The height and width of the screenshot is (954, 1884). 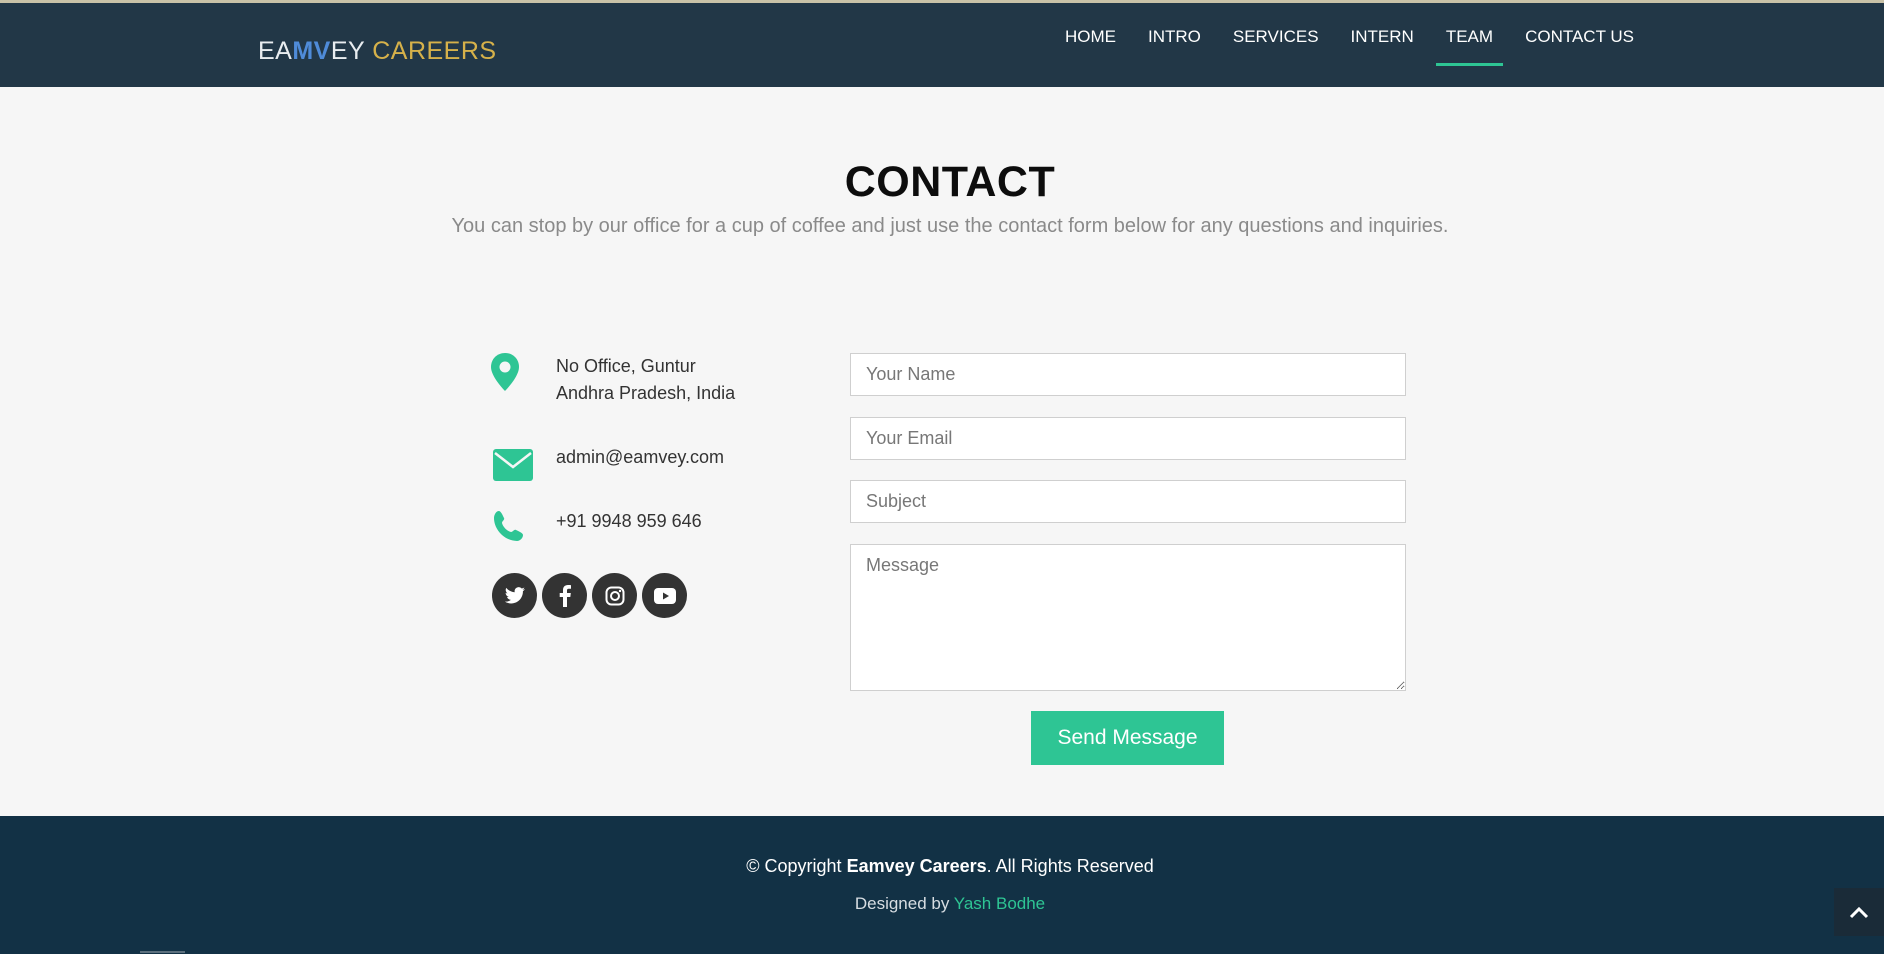 What do you see at coordinates (513, 469) in the screenshot?
I see `envelope-icon` at bounding box center [513, 469].